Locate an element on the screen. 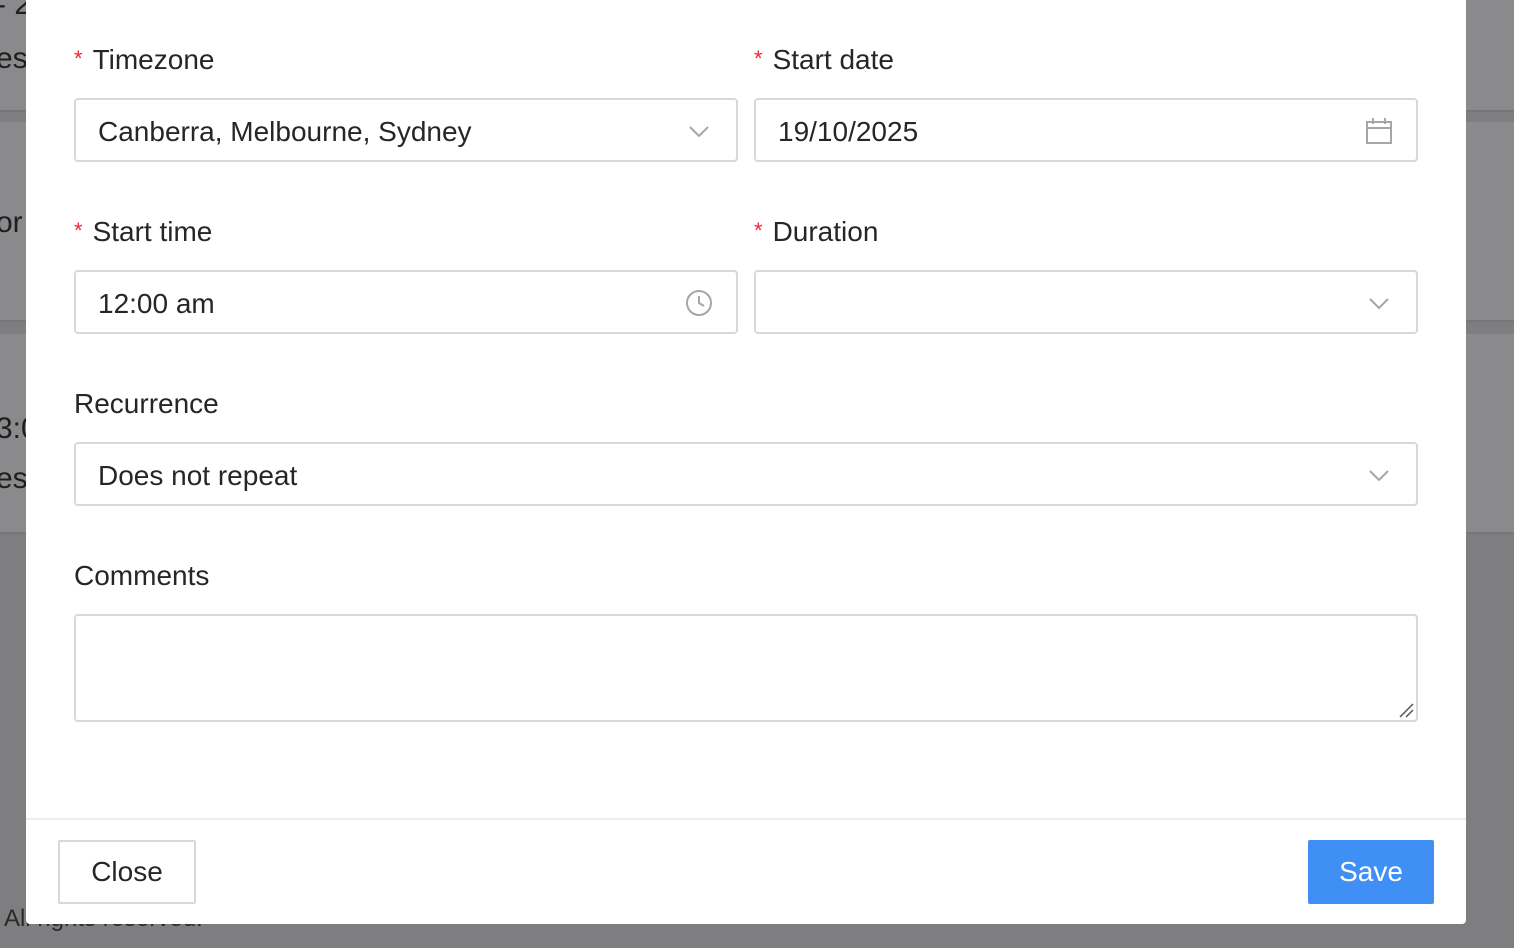 This screenshot has width=1514, height=948. timezone-select: Canberra, Melbourne, Sydney is located at coordinates (406, 130).